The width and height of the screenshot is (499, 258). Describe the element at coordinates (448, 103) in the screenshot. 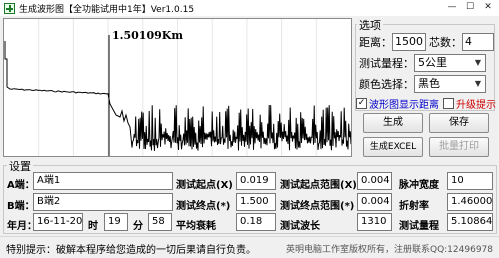

I see `upgrade-checkbox` at that location.